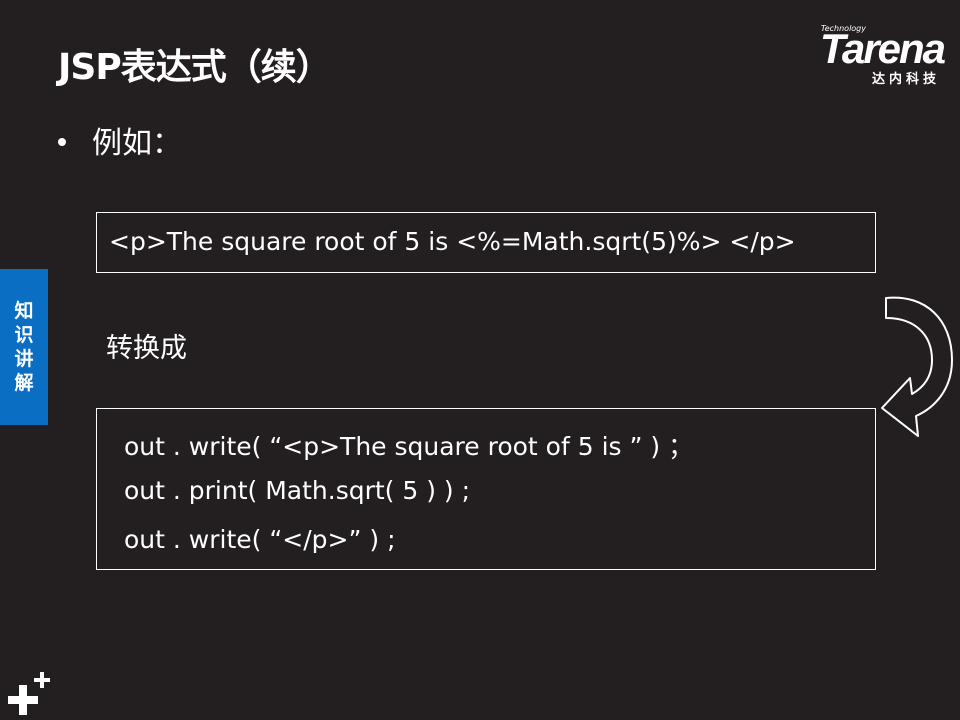 The image size is (960, 720). Describe the element at coordinates (137, 143) in the screenshot. I see `bullet-text: 例如：` at that location.